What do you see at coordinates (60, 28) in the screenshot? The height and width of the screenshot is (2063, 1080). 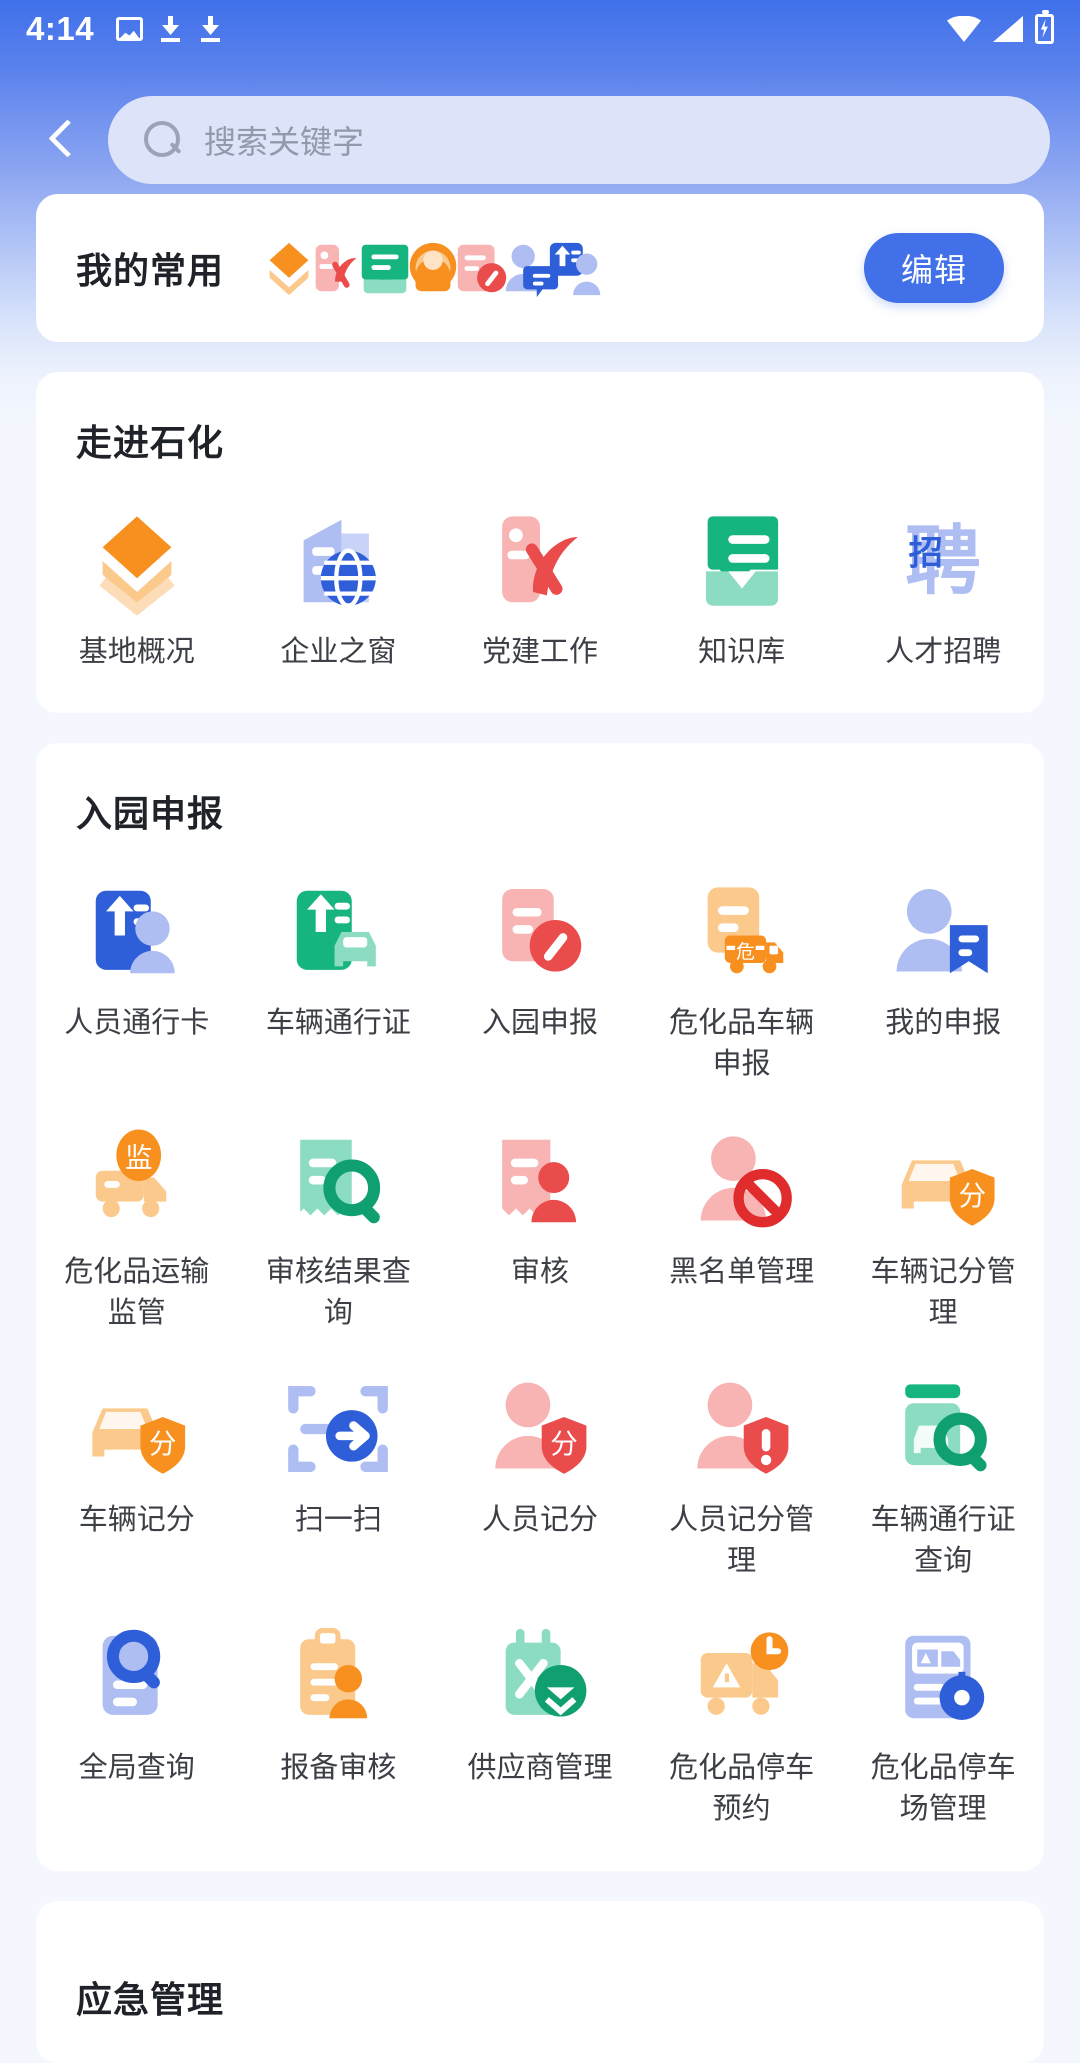 I see `status-bar-time: 4:14` at bounding box center [60, 28].